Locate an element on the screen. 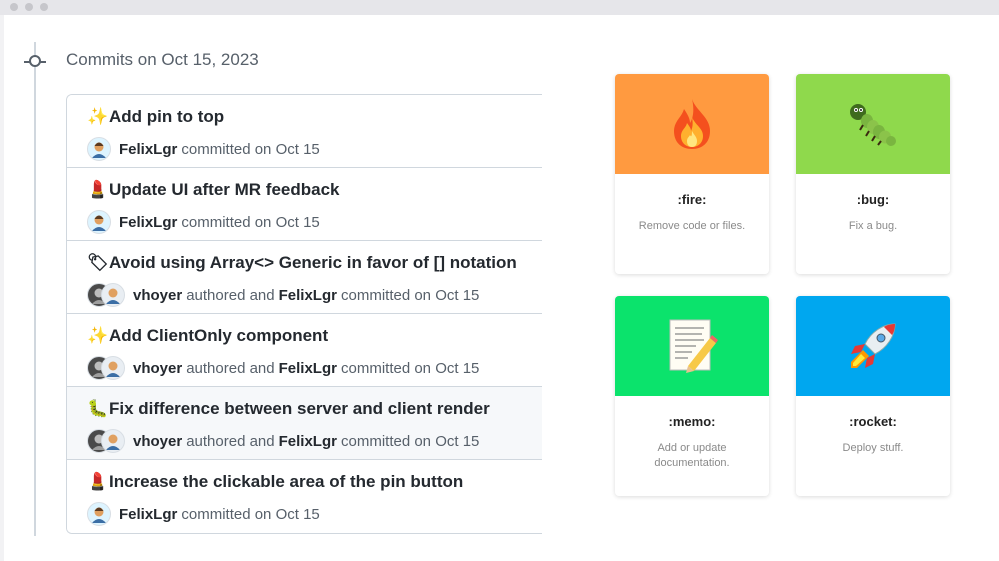  memo-icon is located at coordinates (693, 346).